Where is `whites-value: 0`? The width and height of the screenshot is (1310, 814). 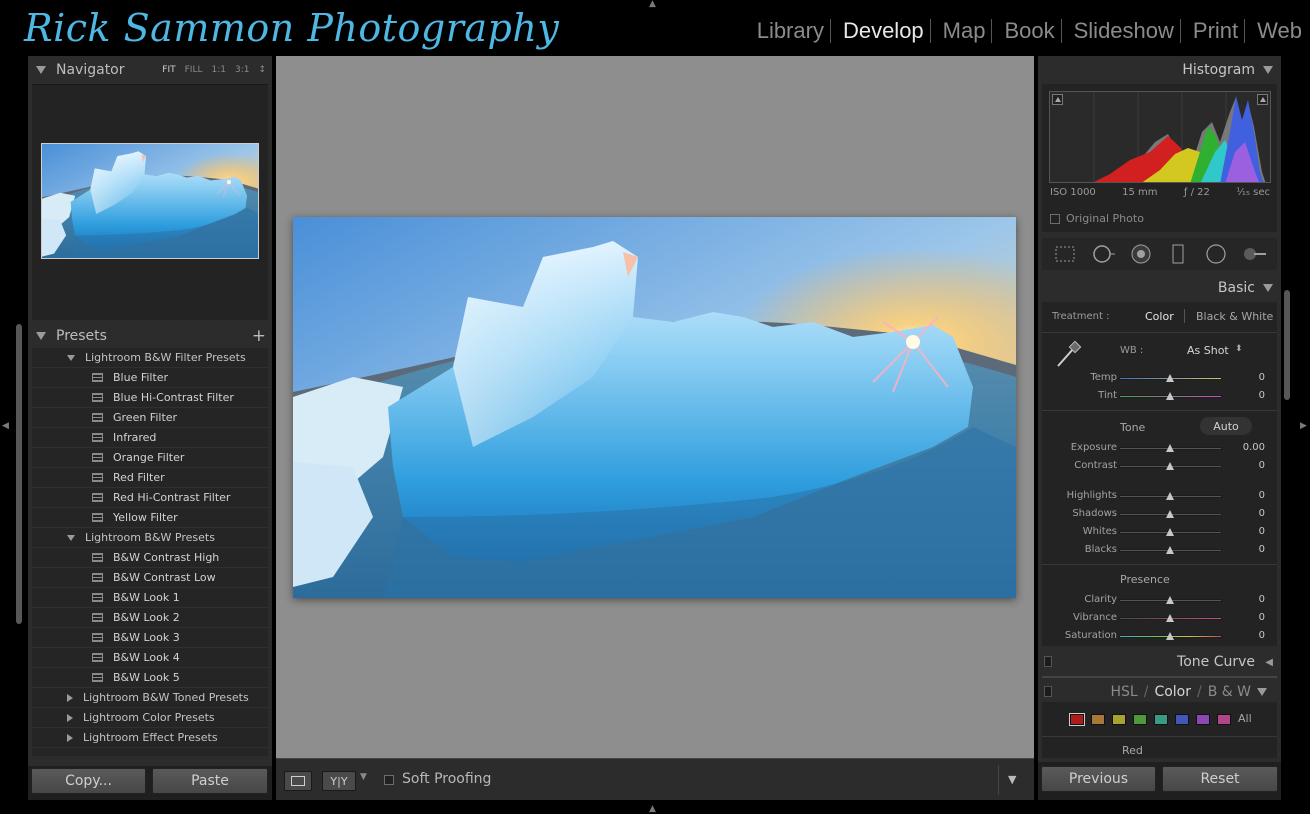
whites-value: 0 is located at coordinates (1262, 531).